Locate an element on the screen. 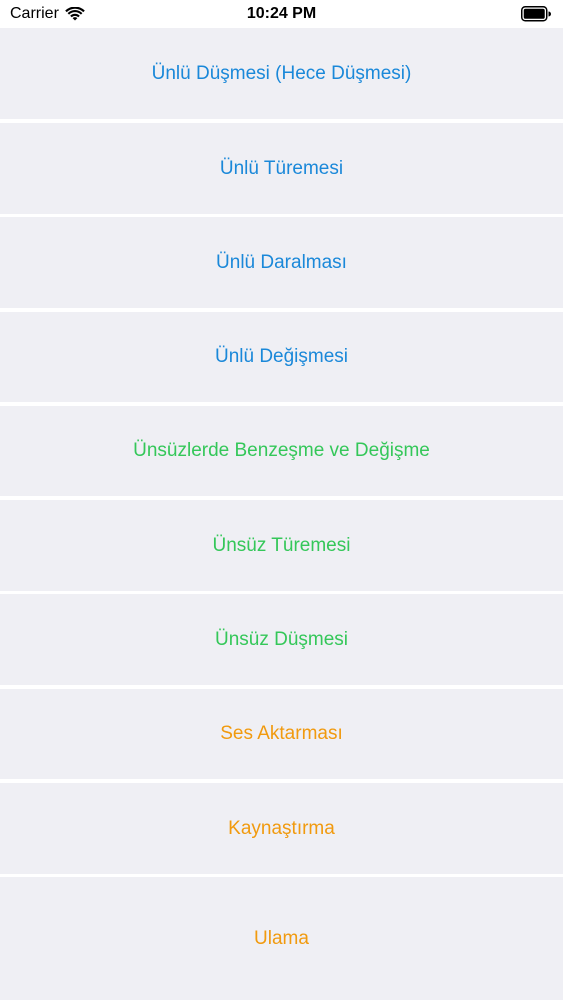 This screenshot has width=563, height=1000. menu-item-label: Ünsüz Düşmesi is located at coordinates (281, 639).